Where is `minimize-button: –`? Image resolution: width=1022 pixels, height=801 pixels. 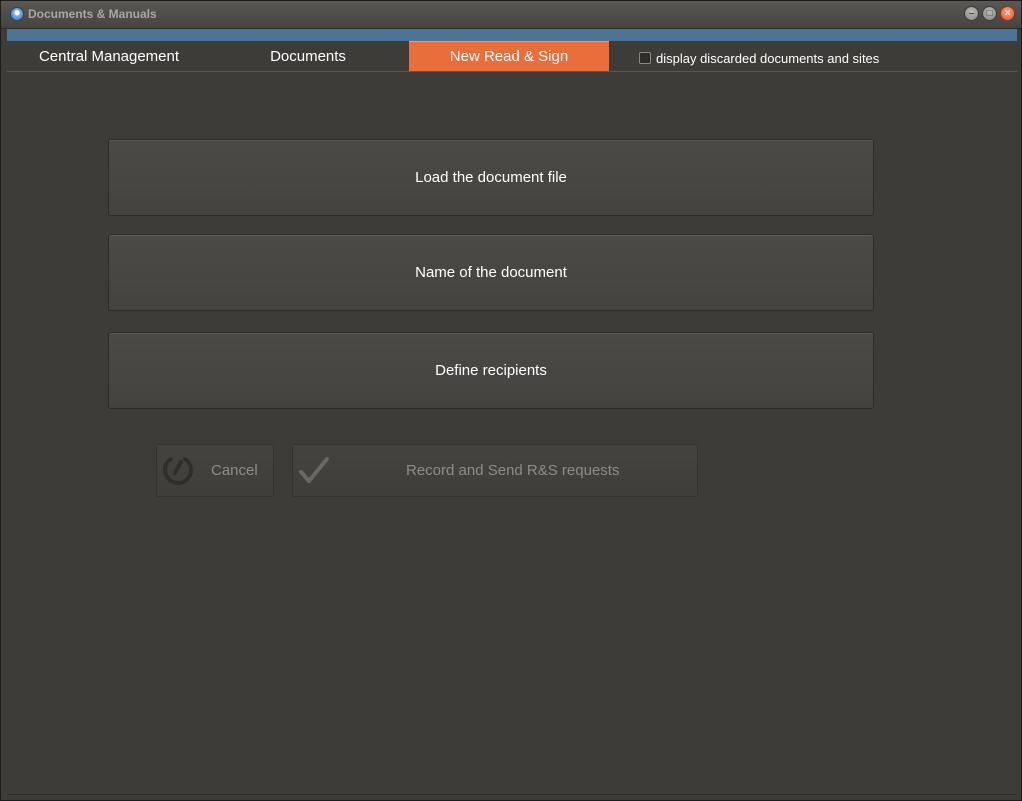 minimize-button: – is located at coordinates (971, 13).